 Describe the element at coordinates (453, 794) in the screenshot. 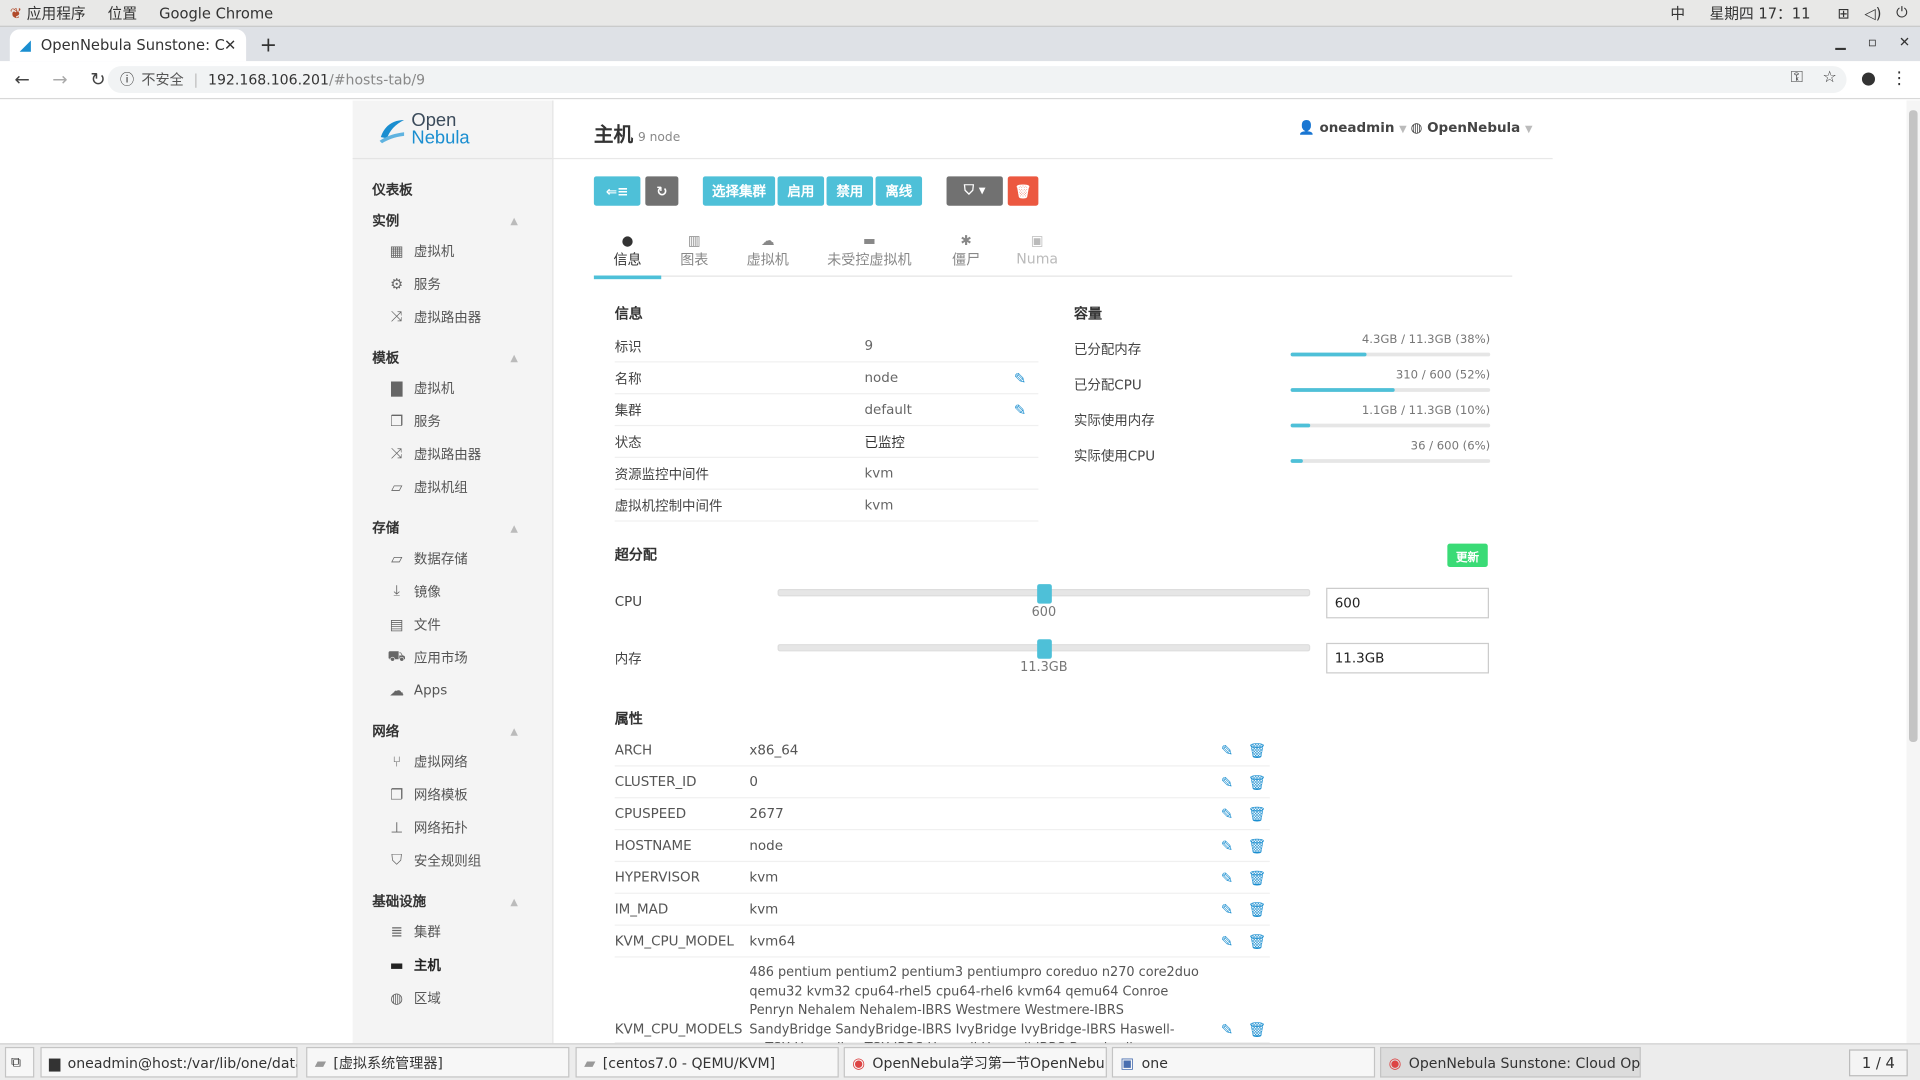

I see `sidebar-item-vnet-templates: ❐ 网络模板` at that location.